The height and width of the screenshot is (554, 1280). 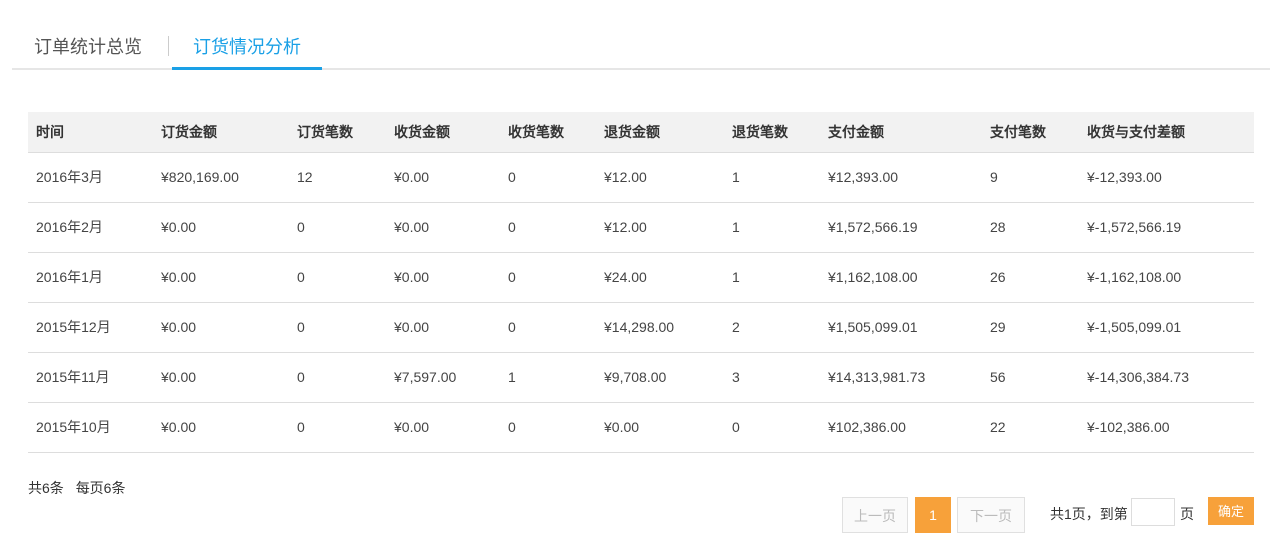 I want to click on table-cell: 2015年12月, so click(x=73, y=327).